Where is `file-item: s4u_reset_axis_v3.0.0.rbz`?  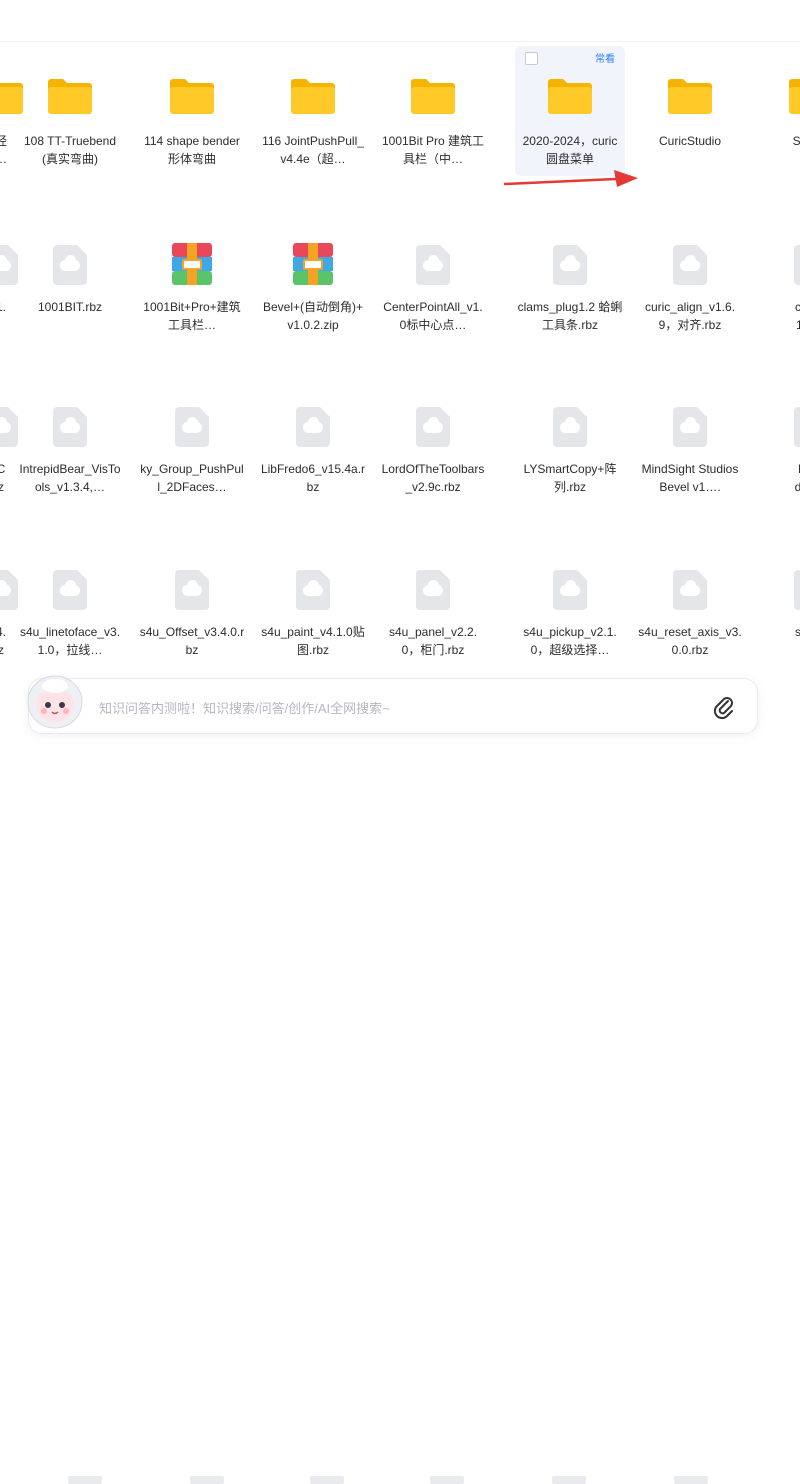 file-item: s4u_reset_axis_v3.0.0.rbz is located at coordinates (690, 600).